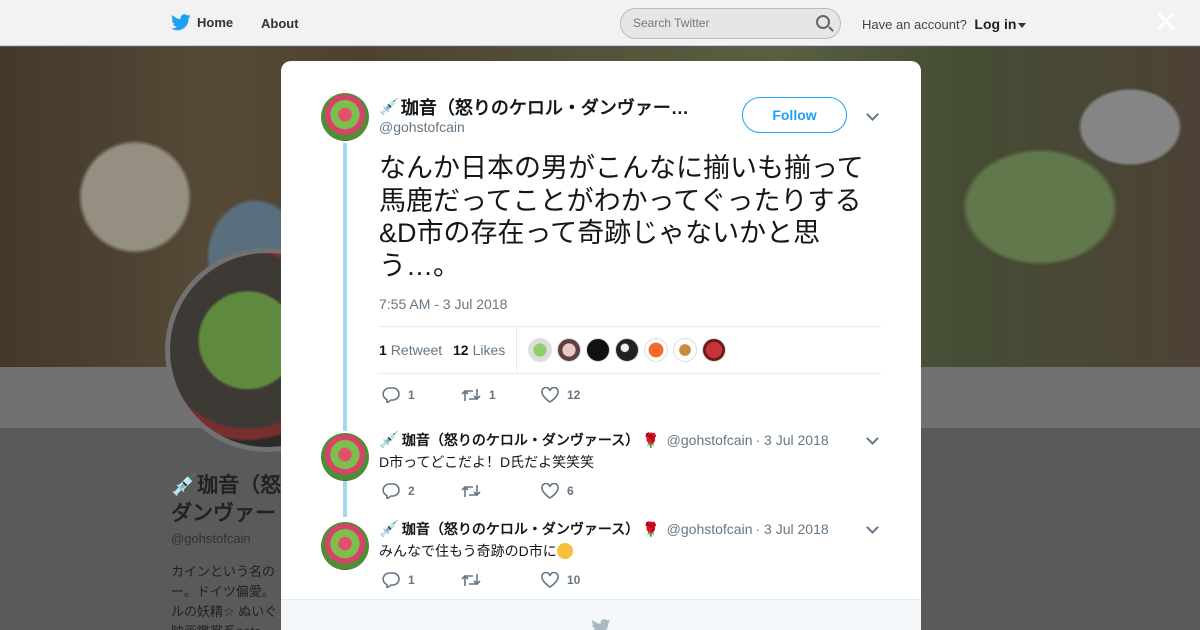  What do you see at coordinates (416, 350) in the screenshot?
I see `retweets-label: Retweet` at bounding box center [416, 350].